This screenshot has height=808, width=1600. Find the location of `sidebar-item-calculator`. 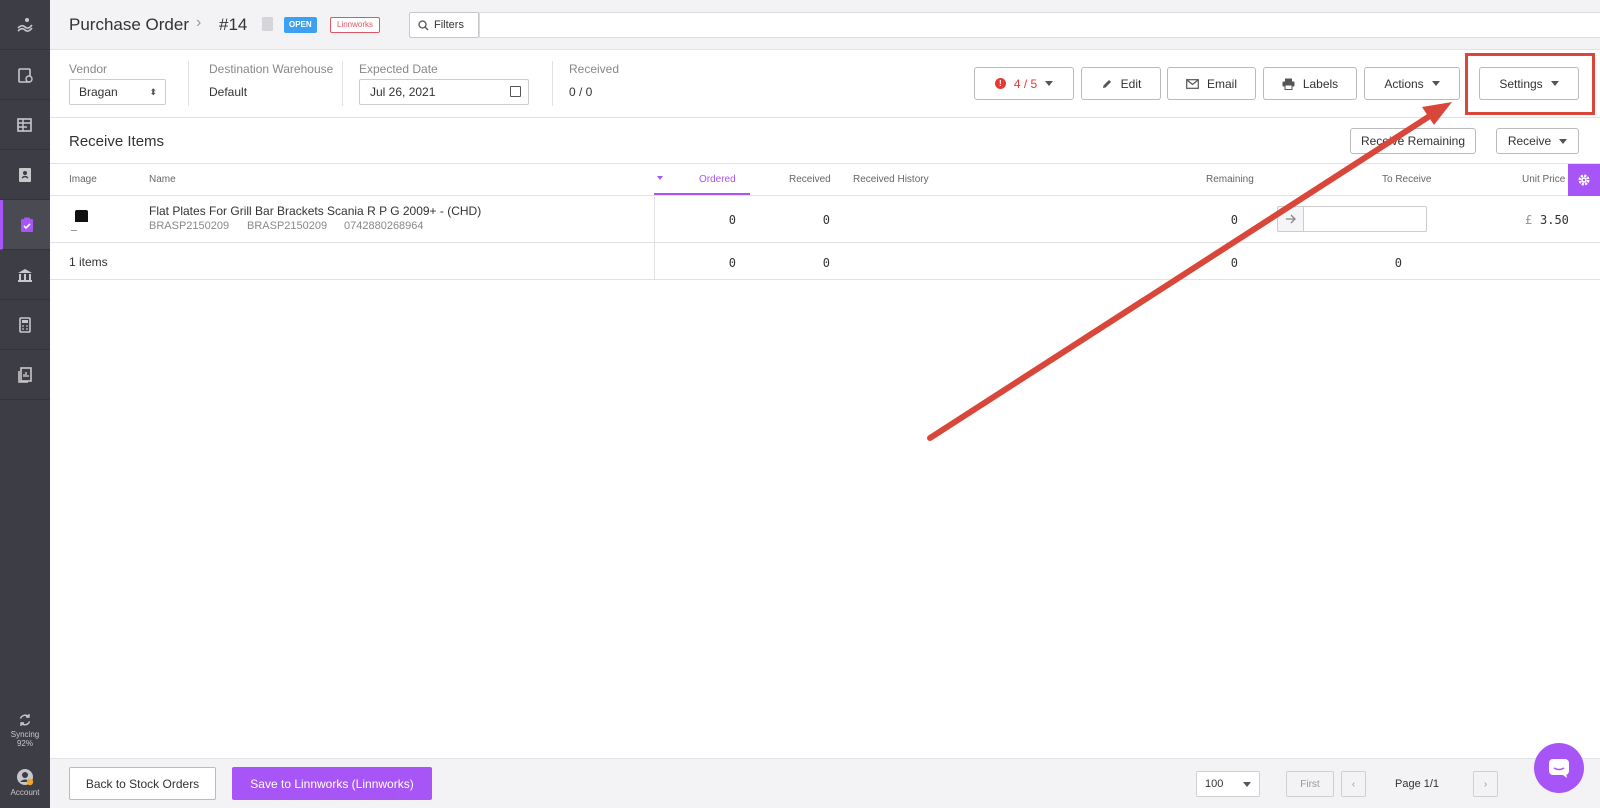

sidebar-item-calculator is located at coordinates (25, 325).